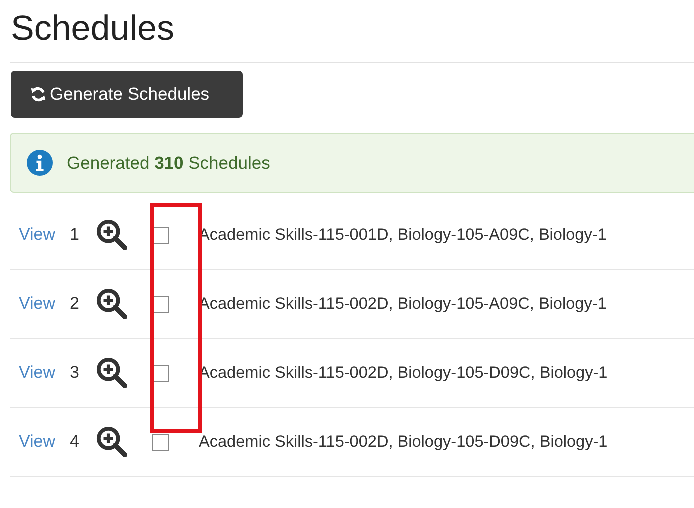  I want to click on schedule-number: 4, so click(75, 442).